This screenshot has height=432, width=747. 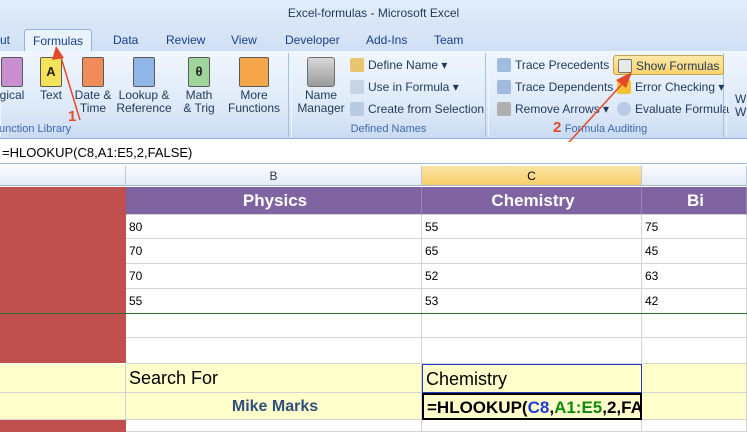 What do you see at coordinates (694, 276) in the screenshot?
I see `cell-d4: 63` at bounding box center [694, 276].